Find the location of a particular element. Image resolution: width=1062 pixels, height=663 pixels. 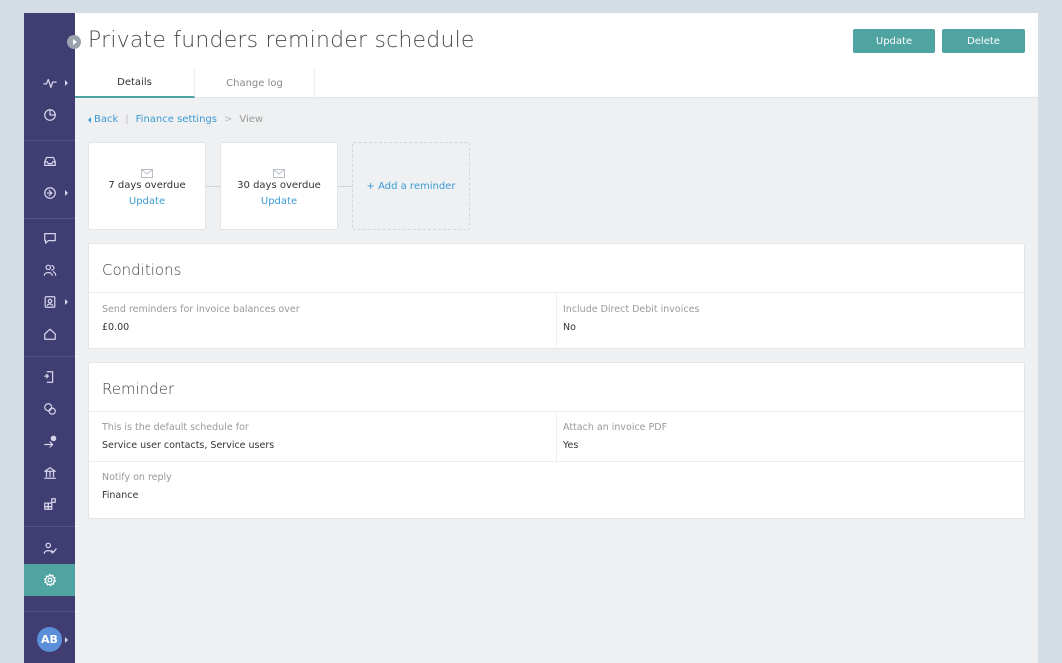

direct-debit-field: Include Direct Debit invoices No is located at coordinates (787, 321).